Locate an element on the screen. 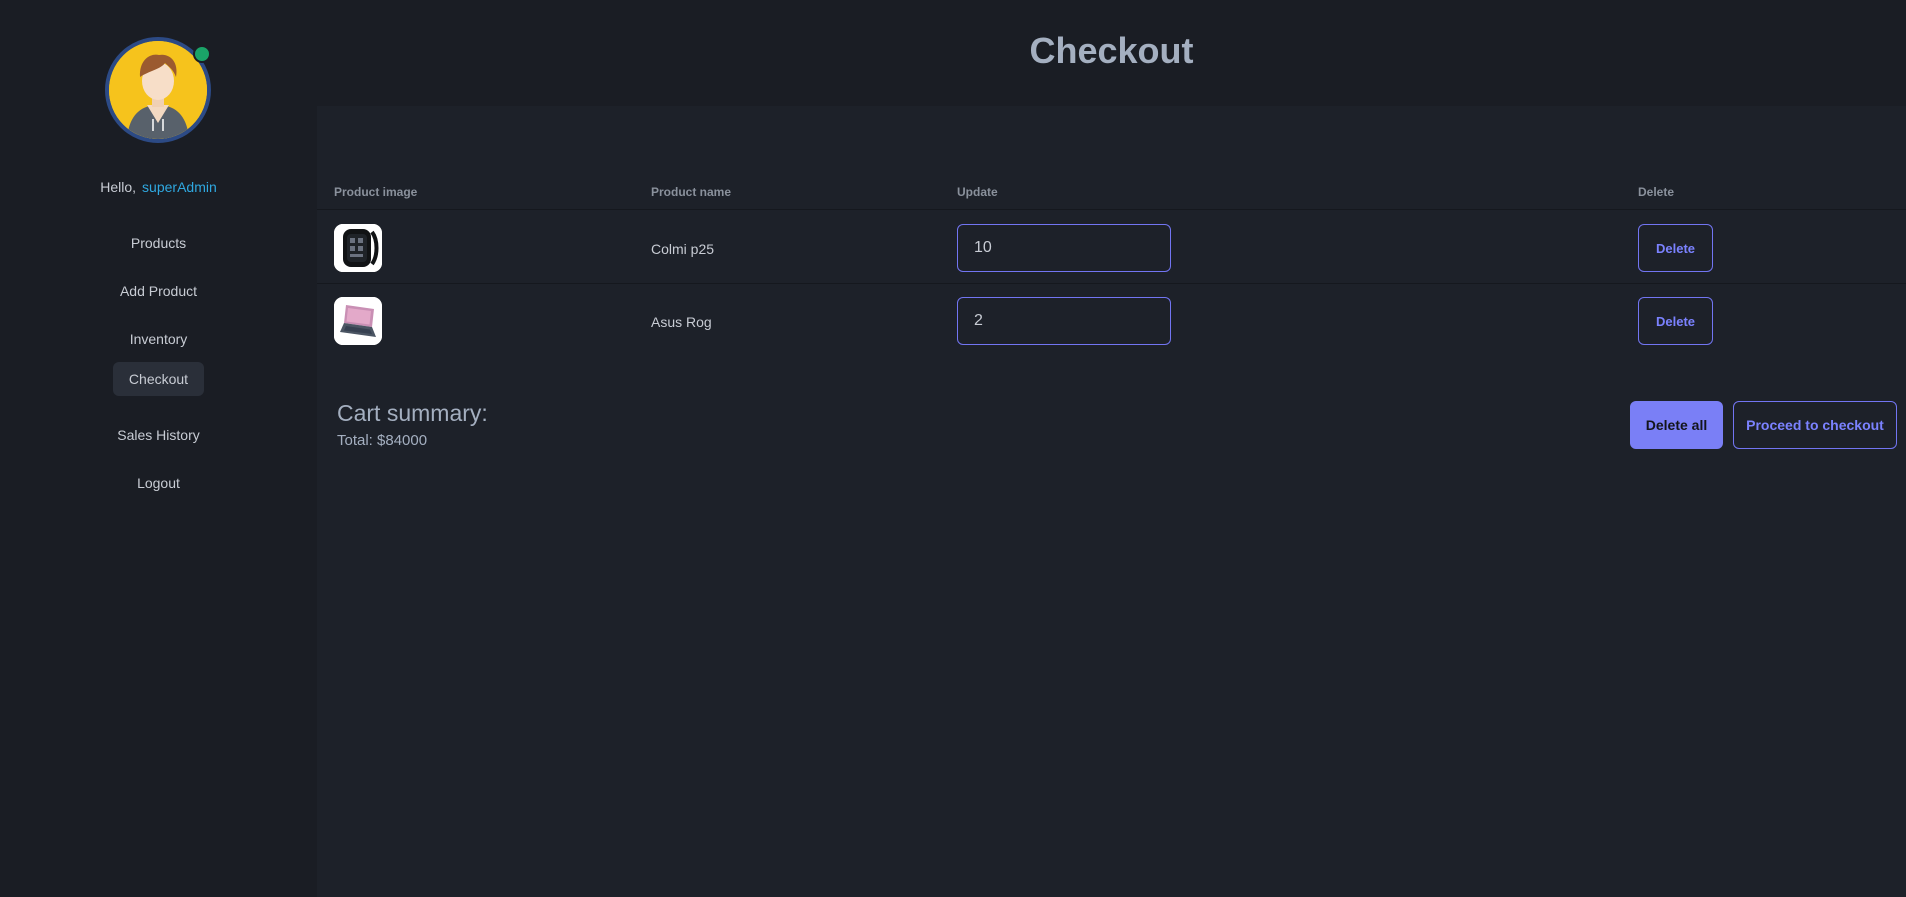  product-name: Colmi p25 is located at coordinates (683, 249).